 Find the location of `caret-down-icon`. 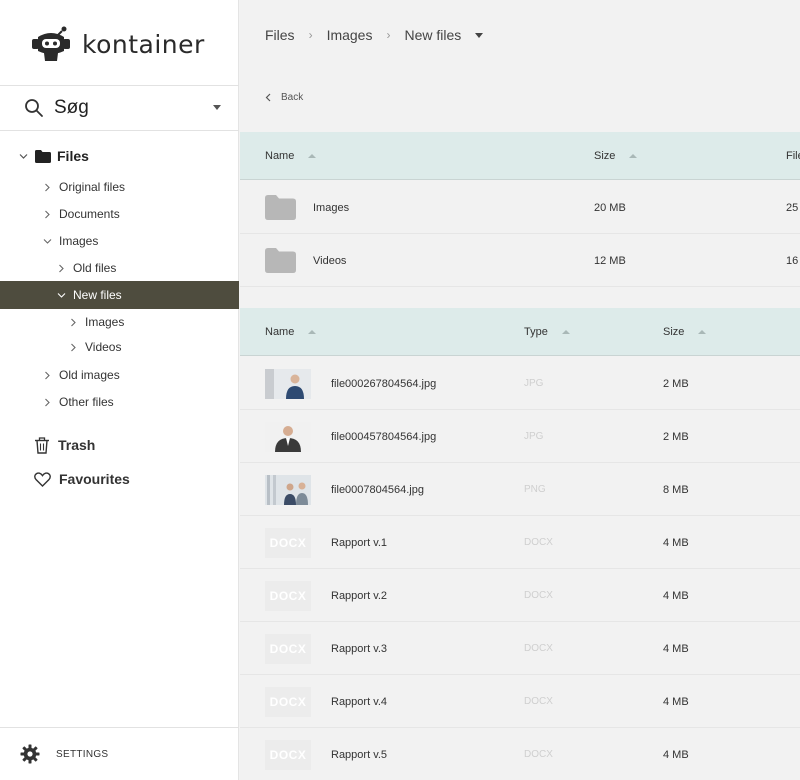

caret-down-icon is located at coordinates (479, 35).